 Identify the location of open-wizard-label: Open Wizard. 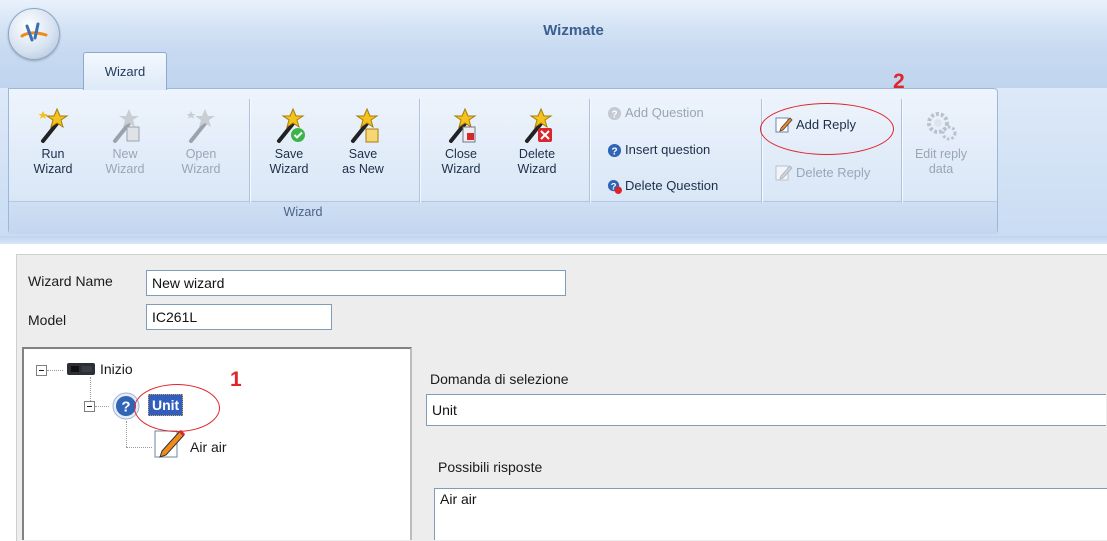
(201, 161).